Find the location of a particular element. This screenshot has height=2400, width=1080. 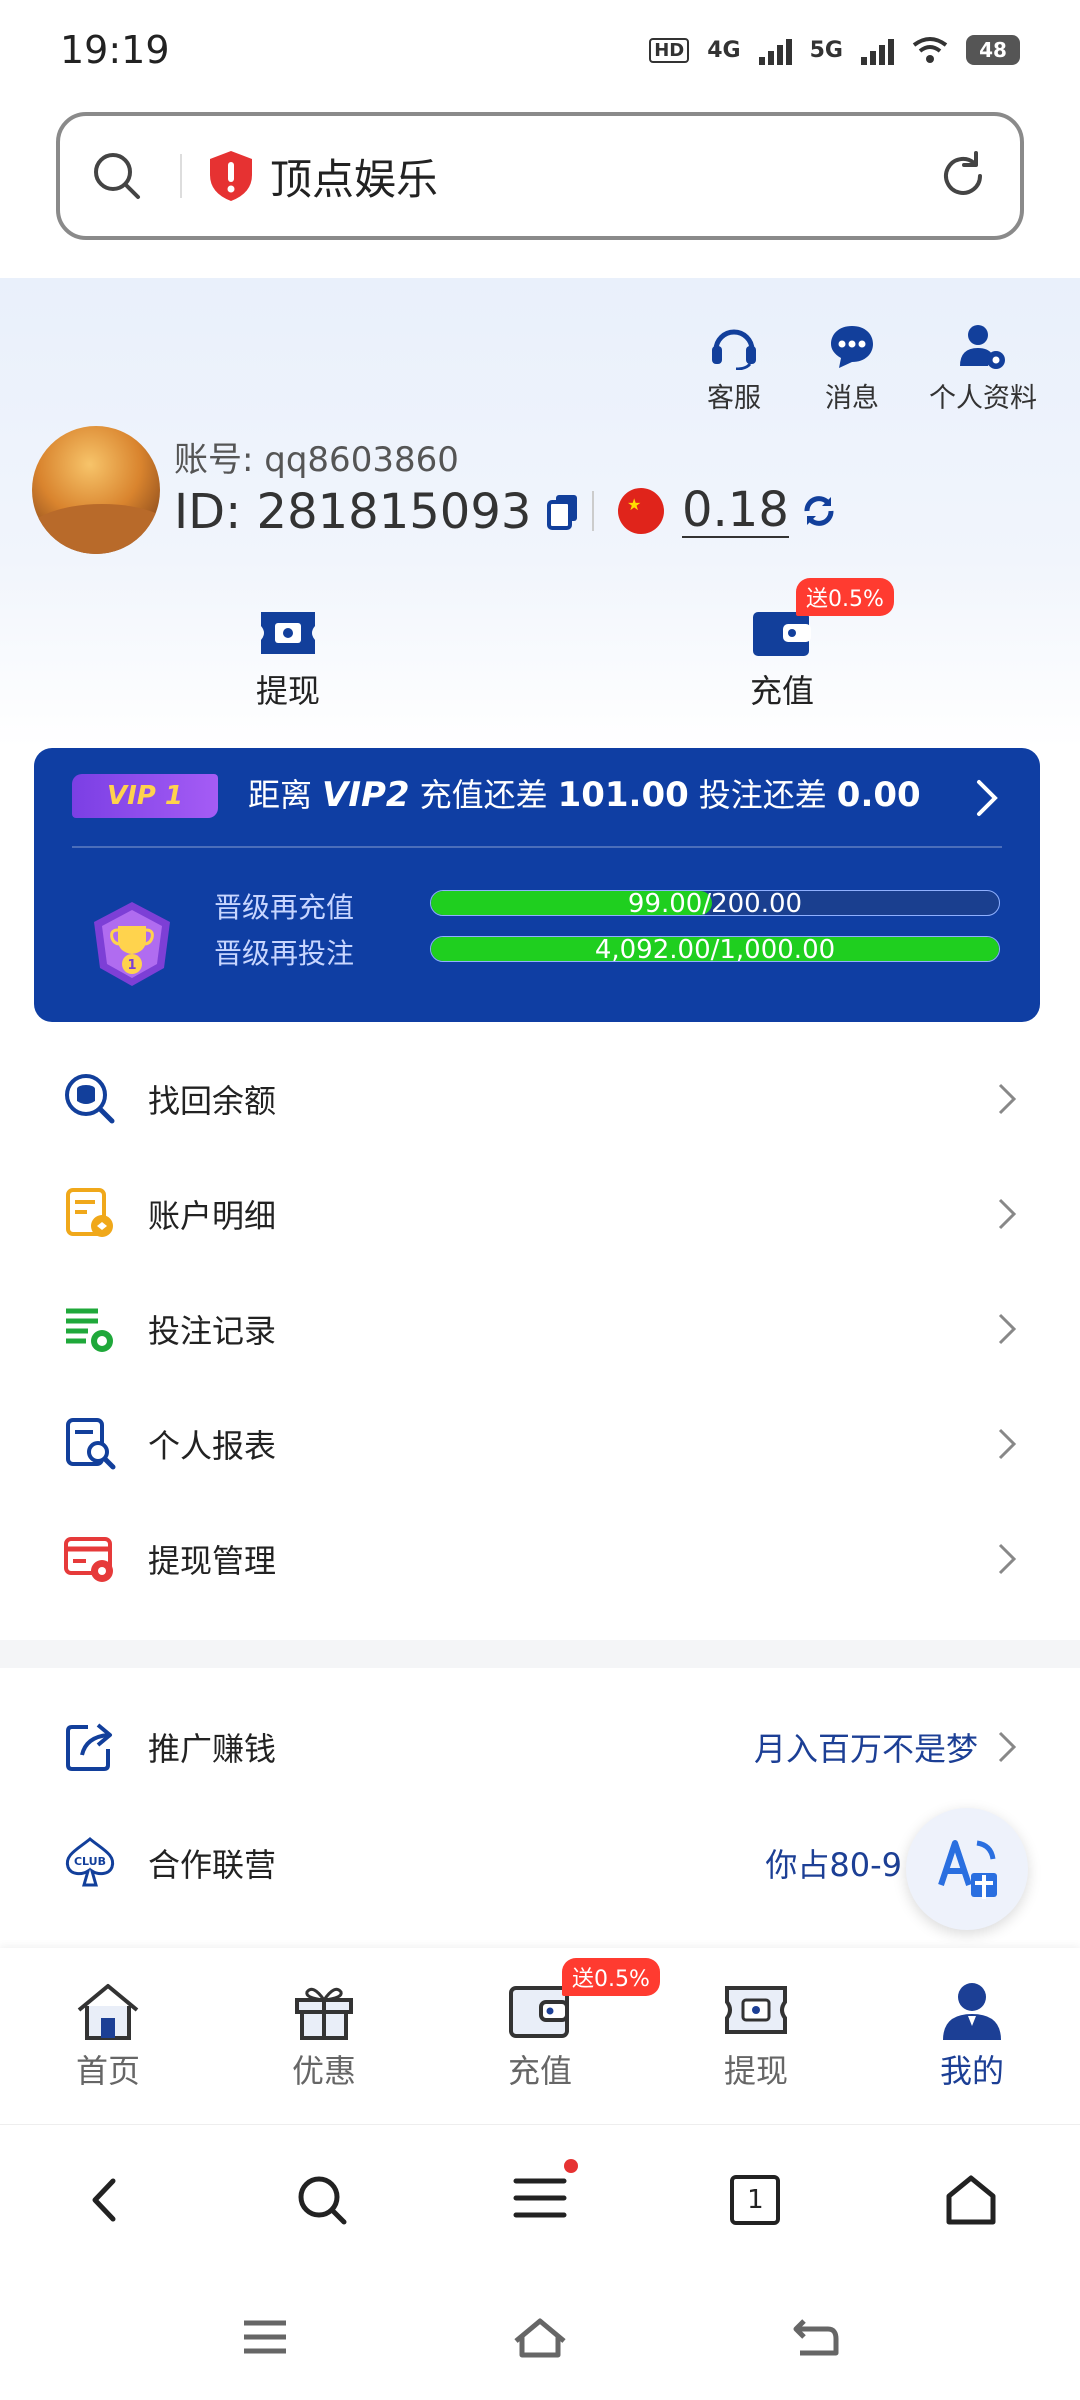

account-id-row: ID: 281815093 is located at coordinates (377, 512).